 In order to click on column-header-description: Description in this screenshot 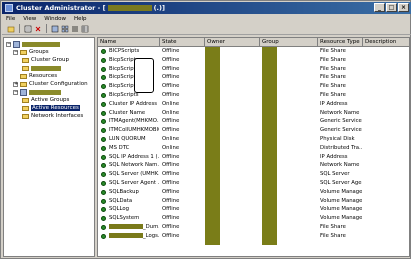, I will do `click(386, 42)`.